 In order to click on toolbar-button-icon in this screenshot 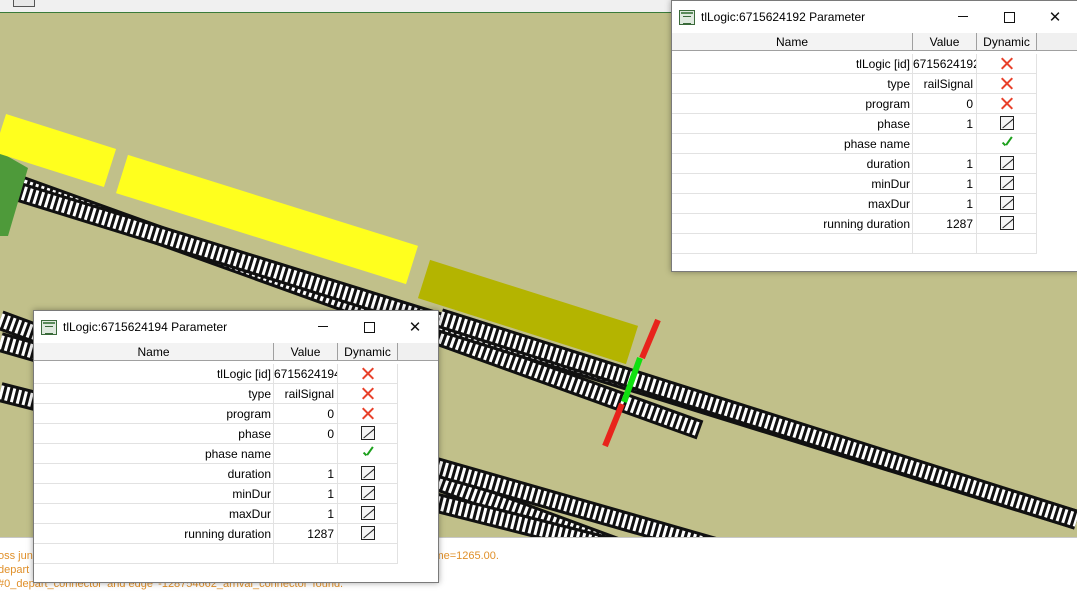, I will do `click(24, 3)`.